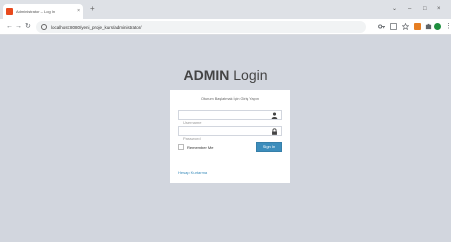 The width and height of the screenshot is (451, 242). Describe the element at coordinates (206, 75) in the screenshot. I see `logo-bold-text: ADMIN` at that location.